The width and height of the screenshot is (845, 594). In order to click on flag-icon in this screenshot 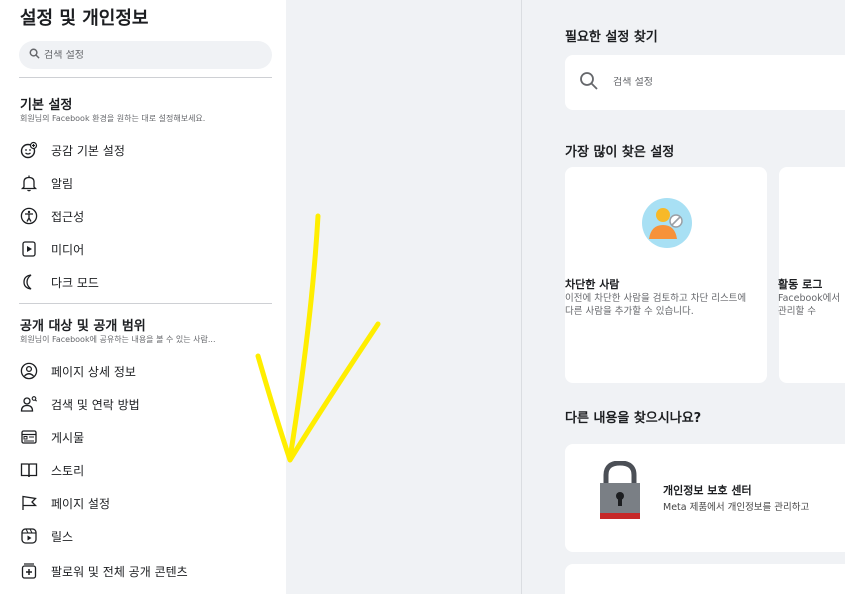, I will do `click(29, 503)`.